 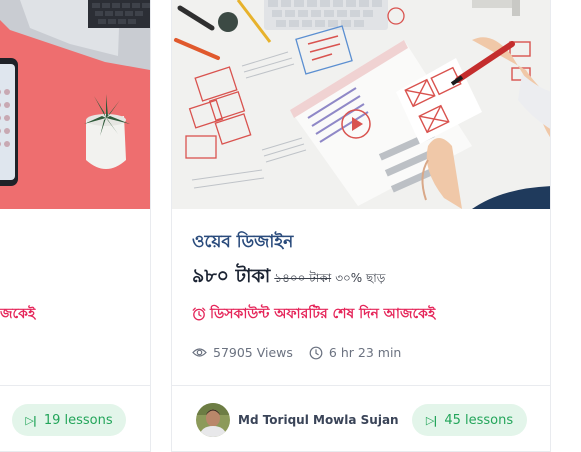 I want to click on lessons-button: ▷| 19 lessons, so click(x=69, y=420).